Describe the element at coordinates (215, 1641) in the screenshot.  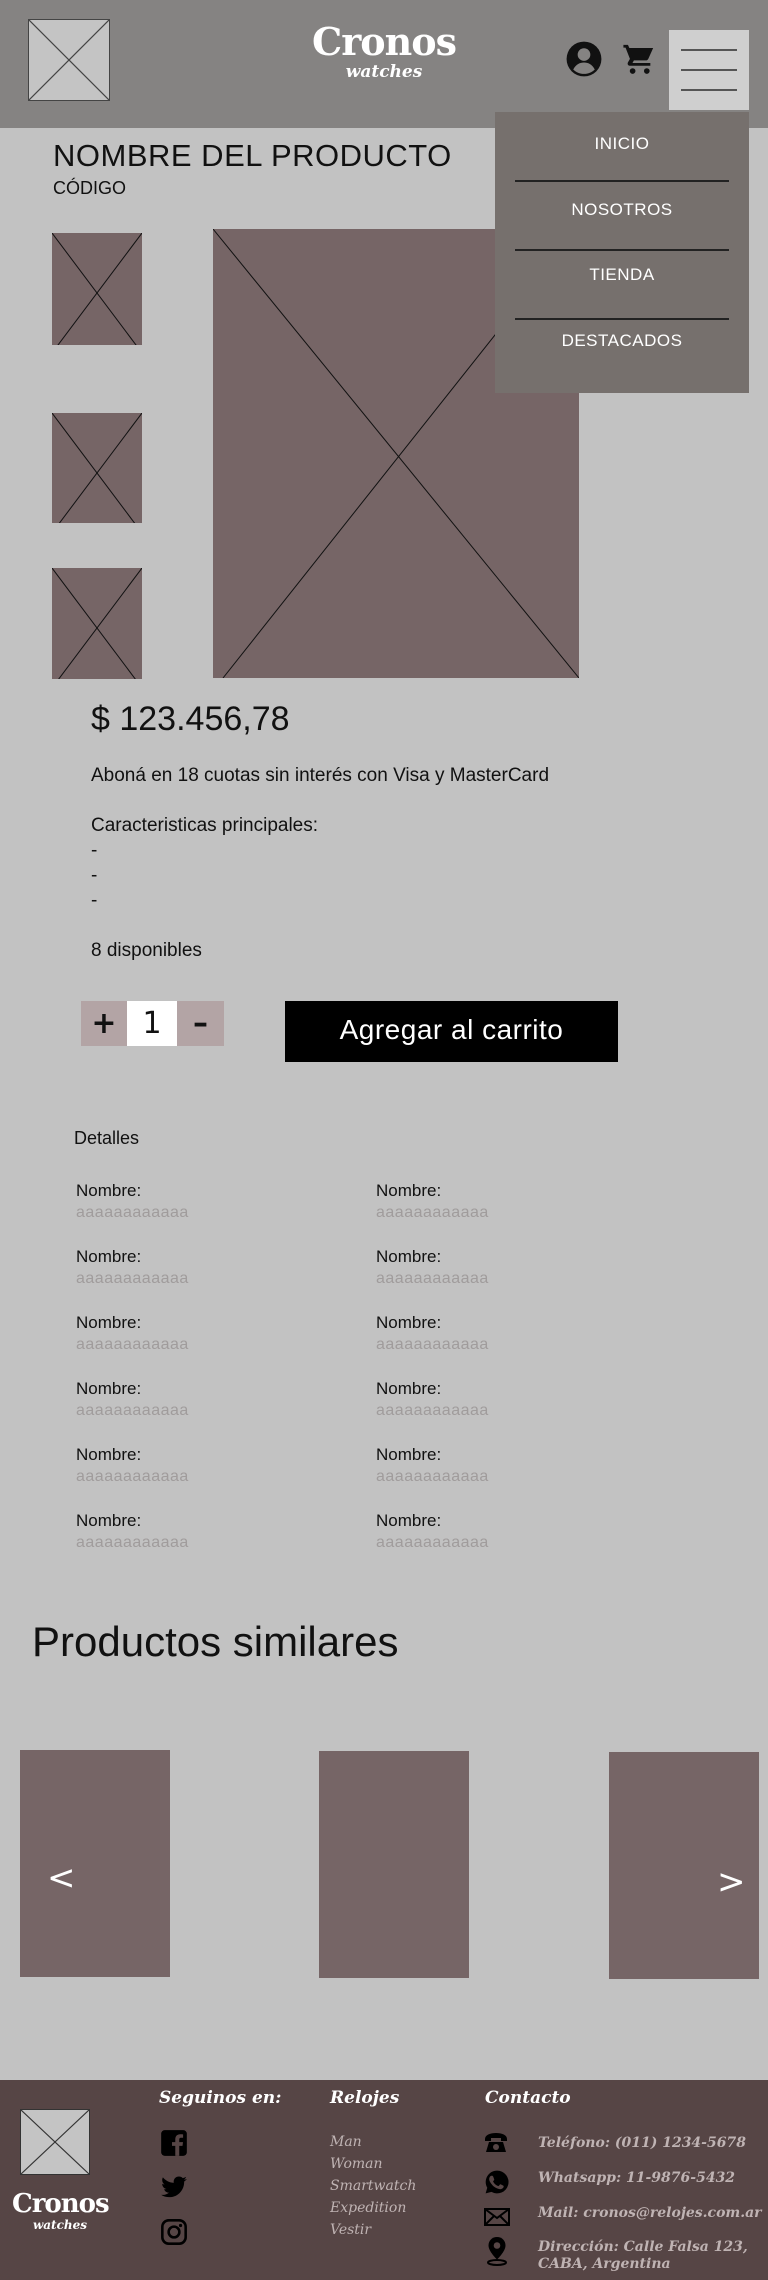
I see `similar-products-title: Productos similares` at that location.